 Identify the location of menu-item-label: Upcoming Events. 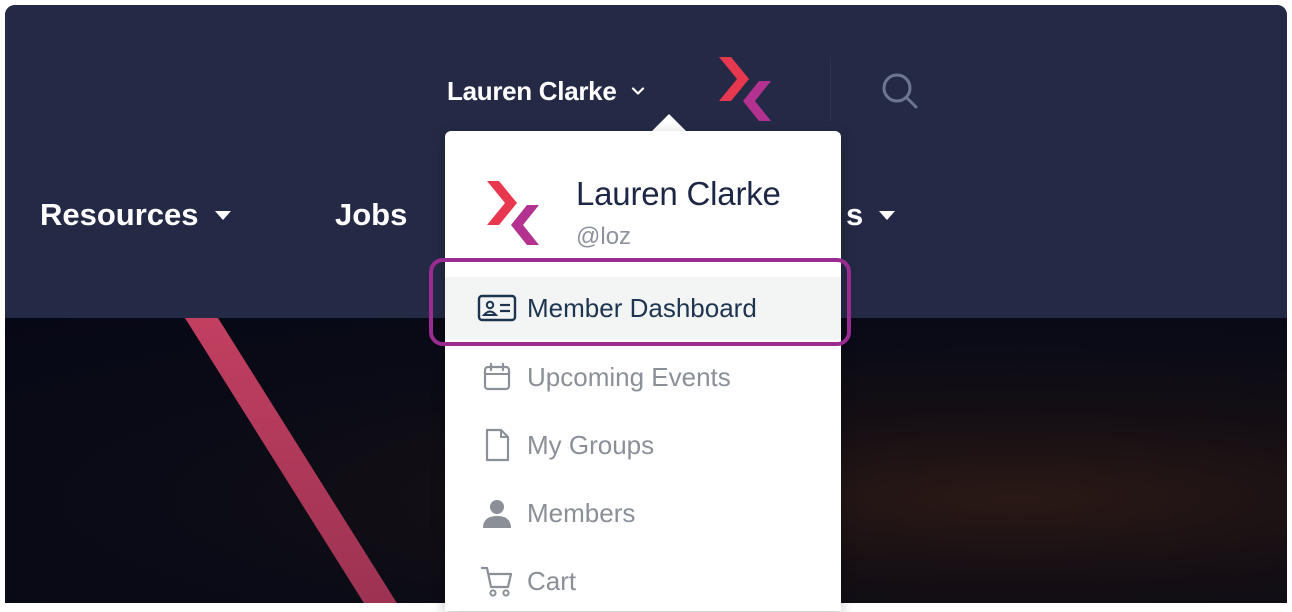
(629, 376).